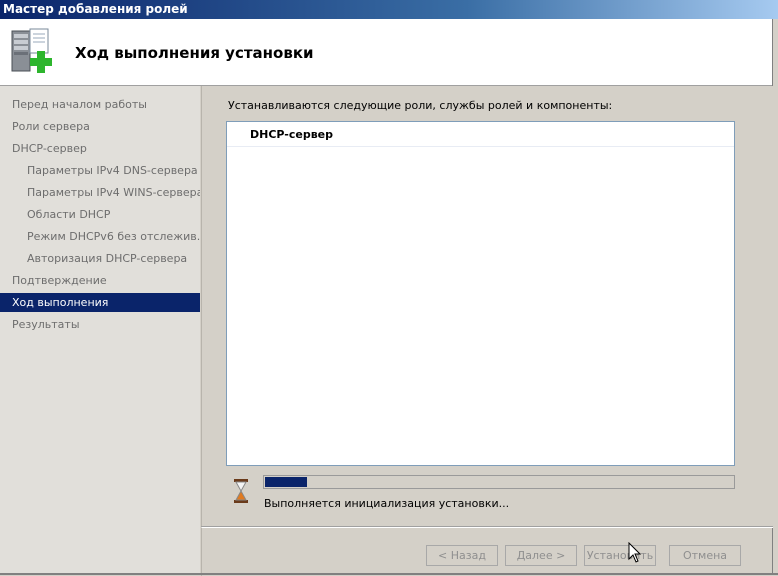 This screenshot has height=576, width=778. What do you see at coordinates (100, 126) in the screenshot?
I see `nav-item-server-roles: Роли сервера` at bounding box center [100, 126].